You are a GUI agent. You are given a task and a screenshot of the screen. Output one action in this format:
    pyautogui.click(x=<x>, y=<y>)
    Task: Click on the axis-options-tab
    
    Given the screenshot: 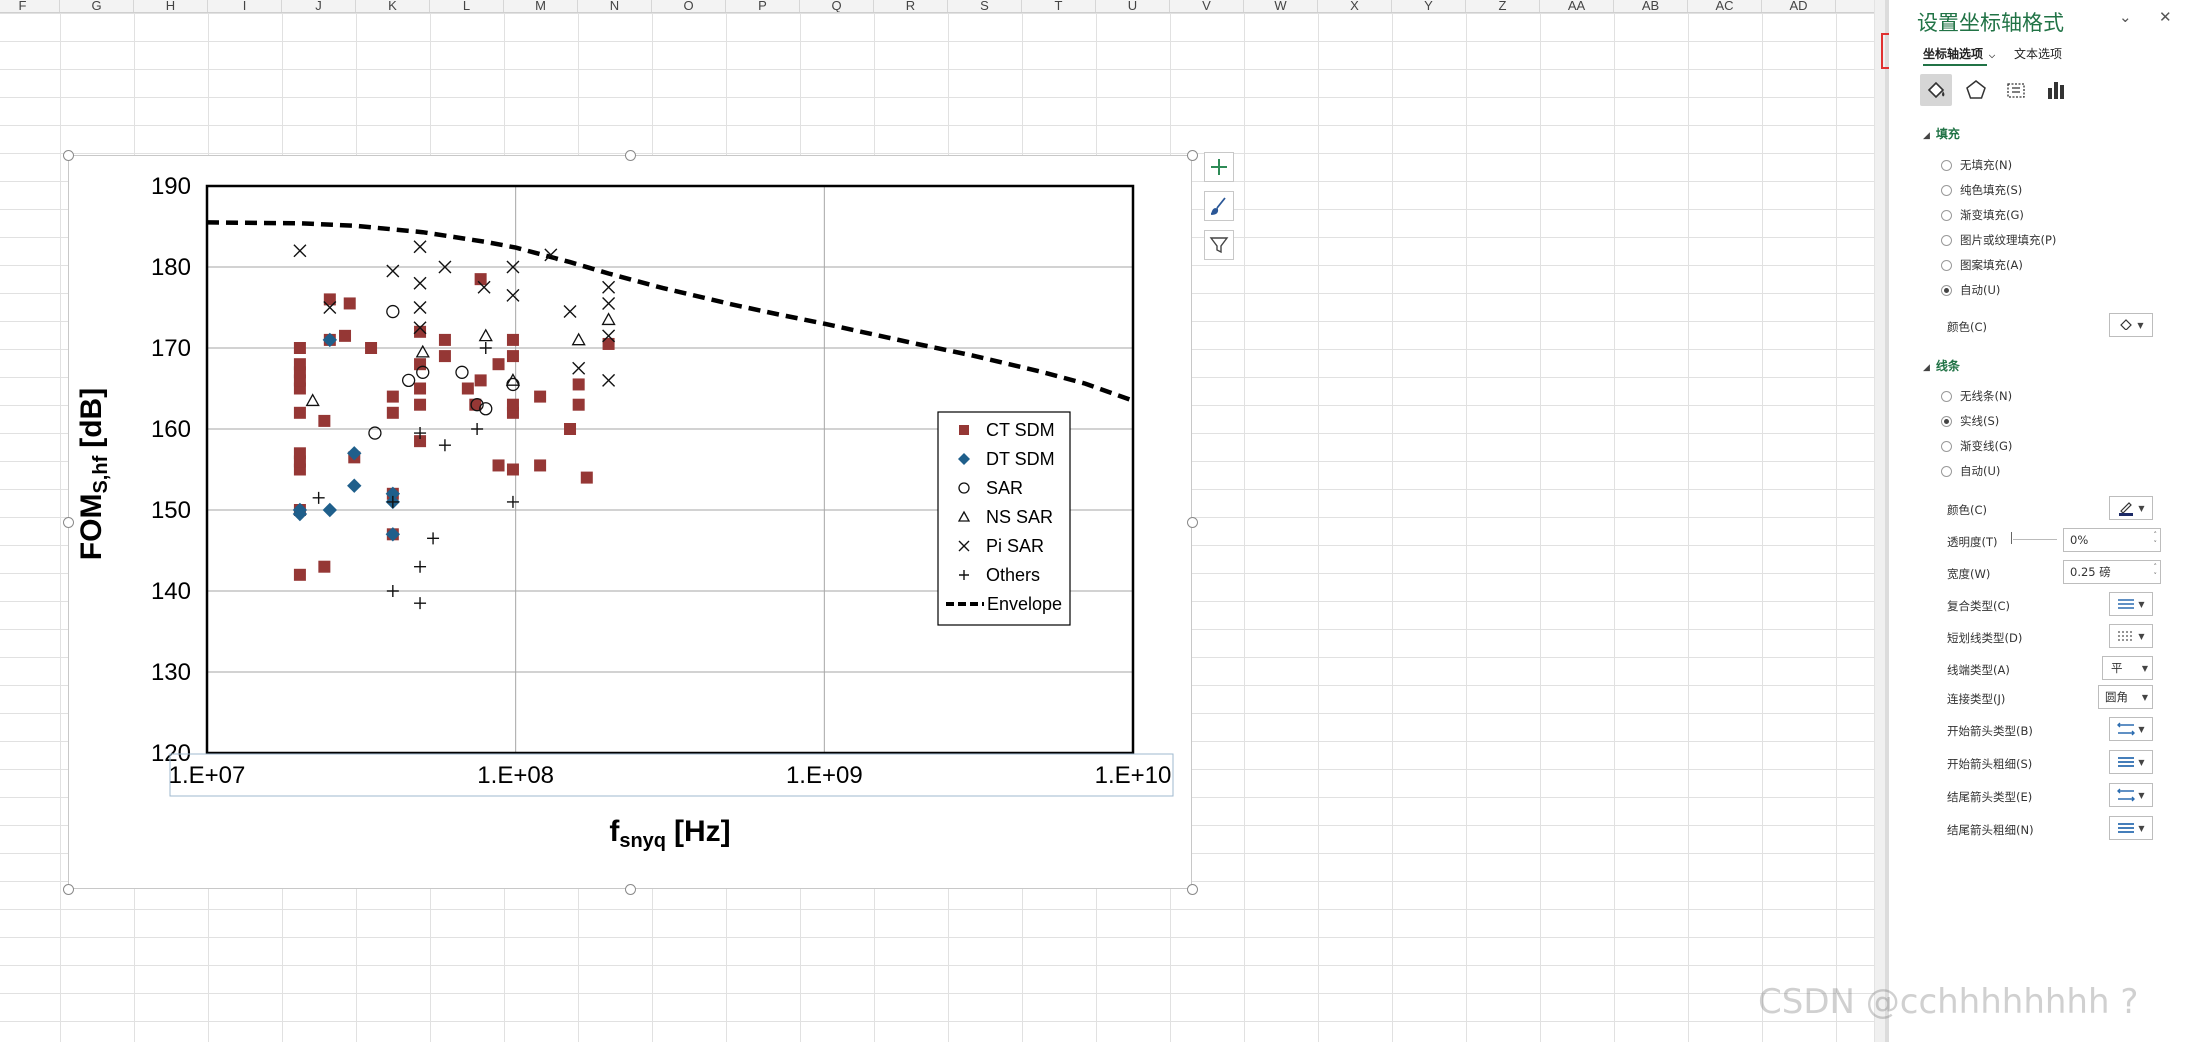 What is the action you would take?
    pyautogui.click(x=2056, y=90)
    